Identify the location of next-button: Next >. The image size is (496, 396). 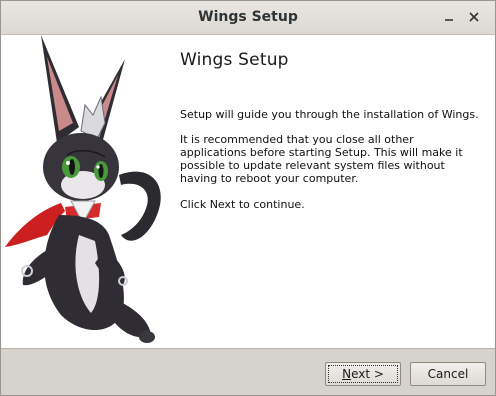
(363, 374).